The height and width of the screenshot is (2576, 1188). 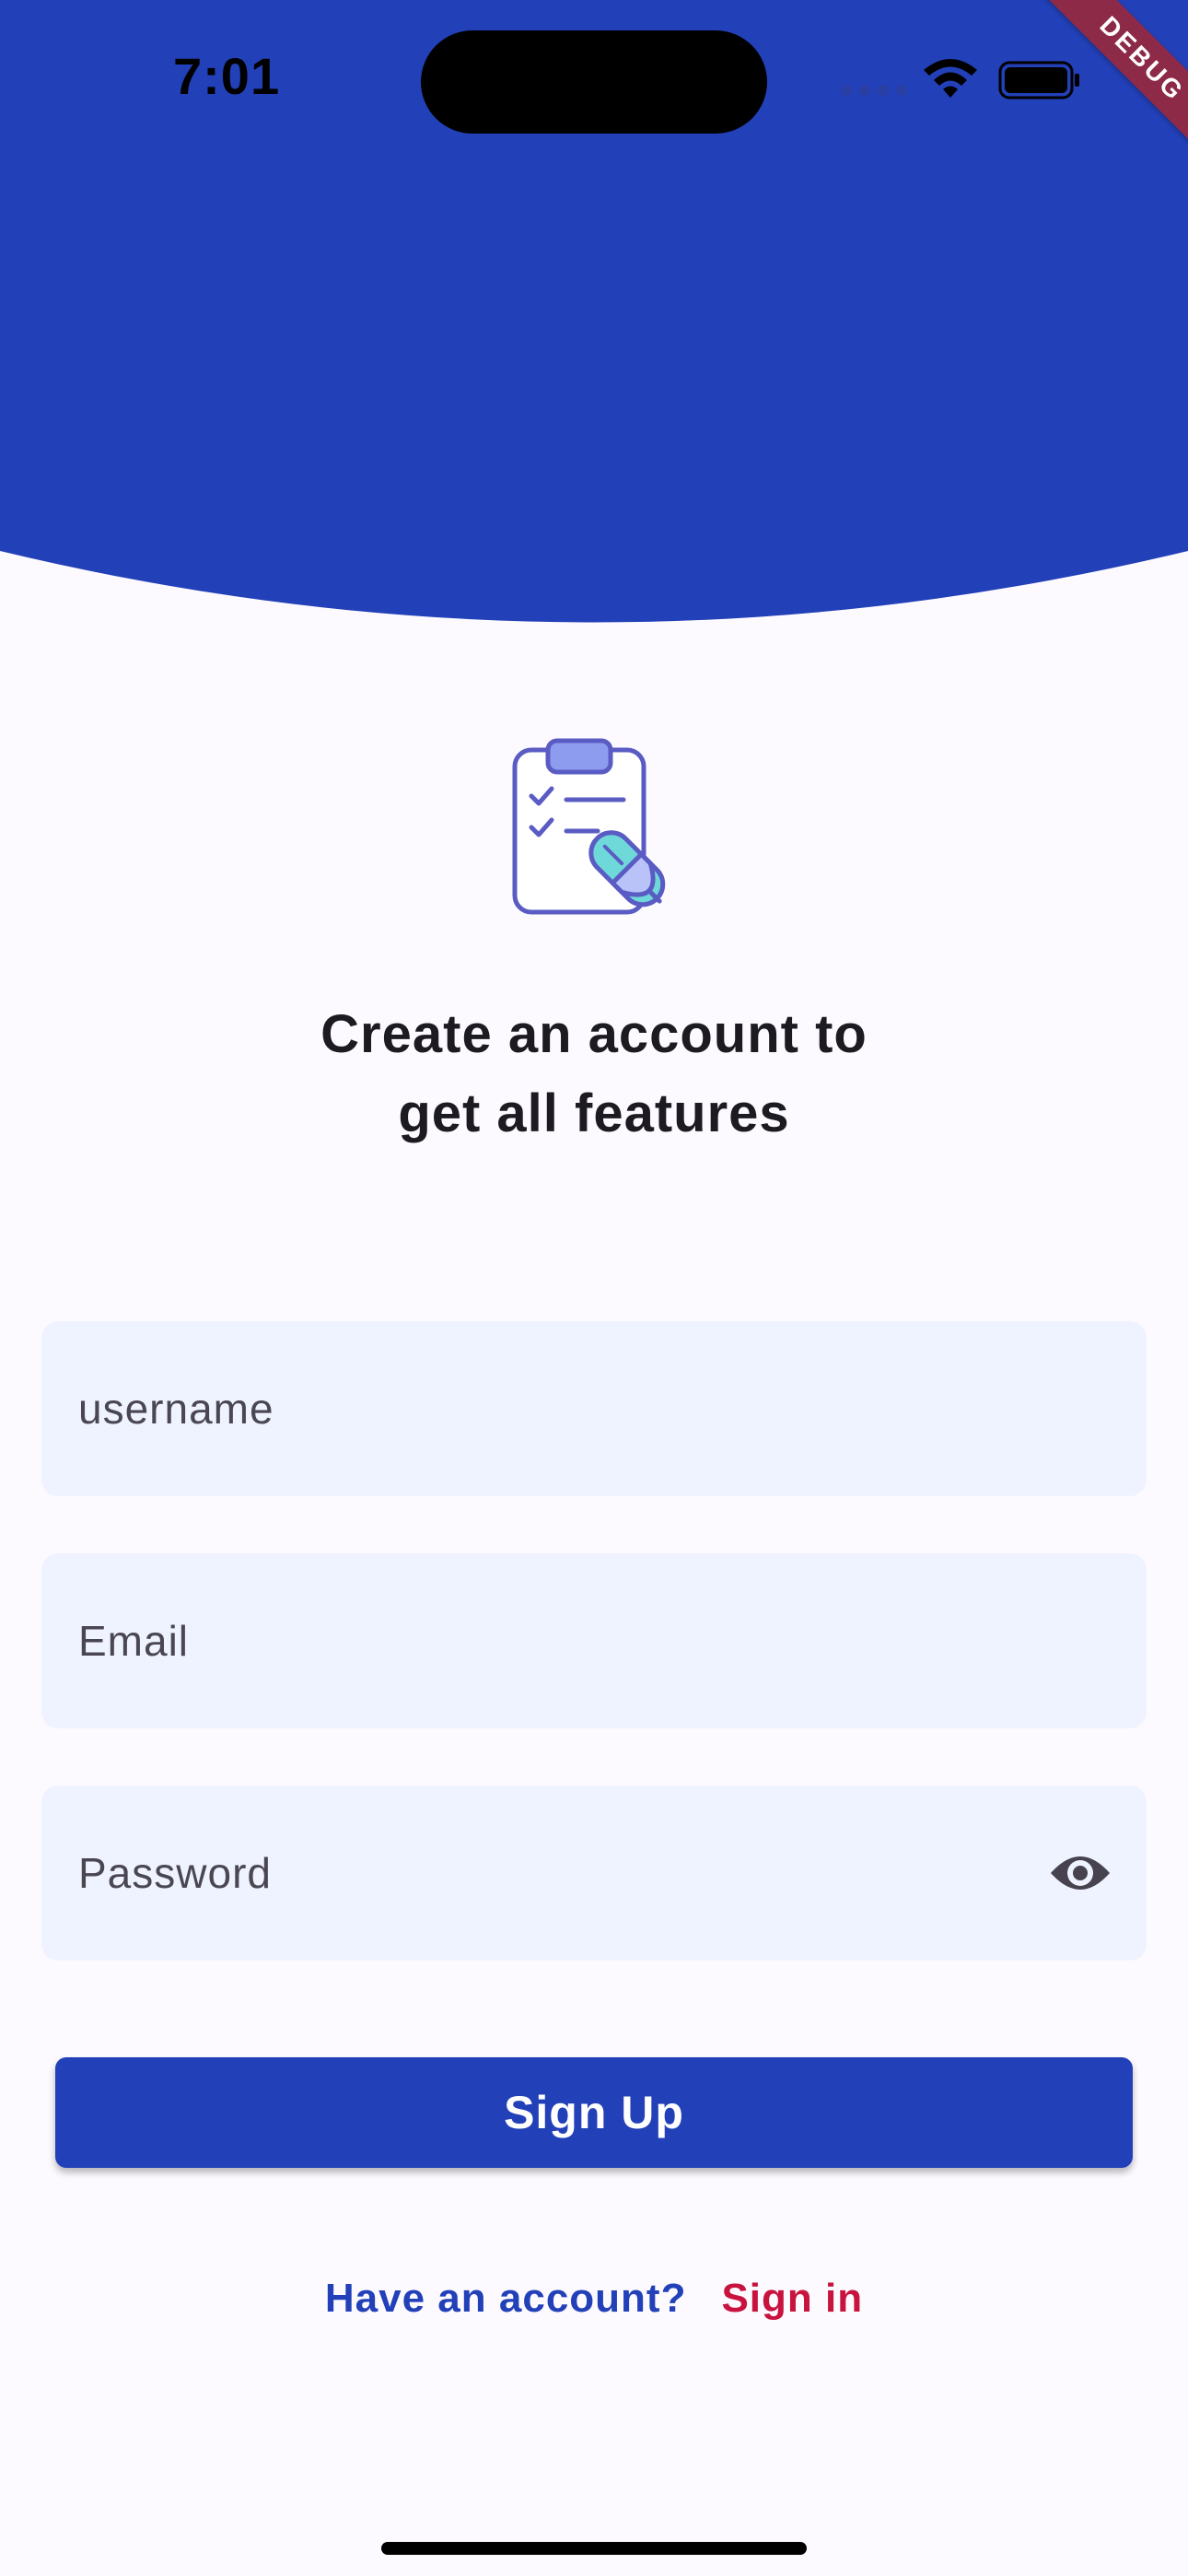 What do you see at coordinates (792, 2299) in the screenshot?
I see `sign-in-link: Sign in` at bounding box center [792, 2299].